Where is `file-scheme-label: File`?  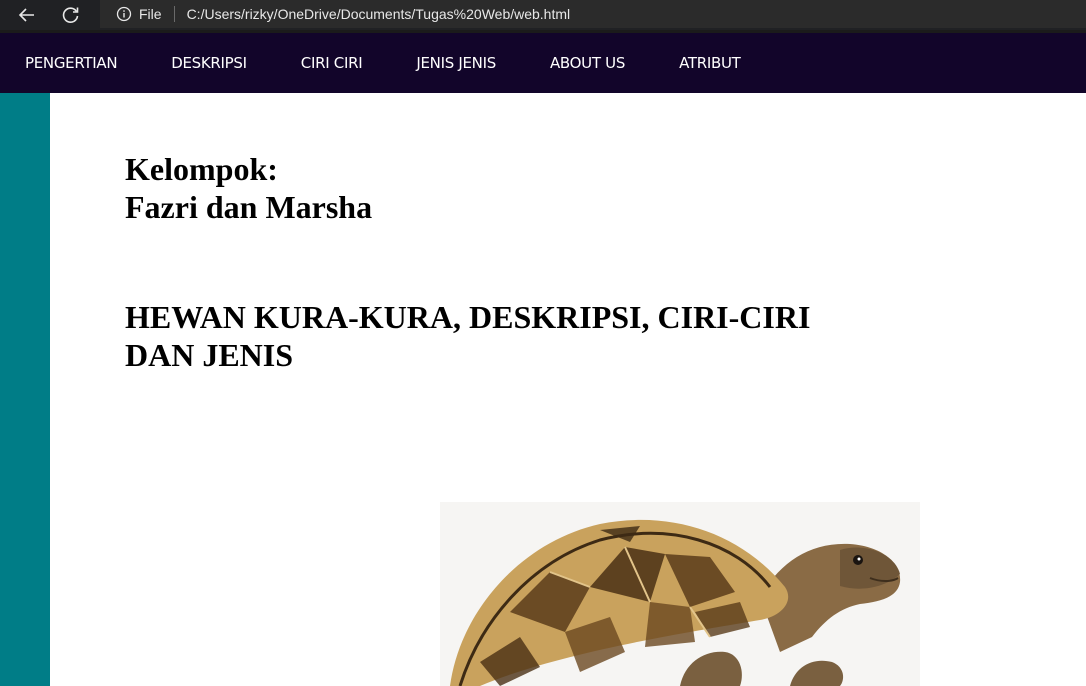 file-scheme-label: File is located at coordinates (150, 14).